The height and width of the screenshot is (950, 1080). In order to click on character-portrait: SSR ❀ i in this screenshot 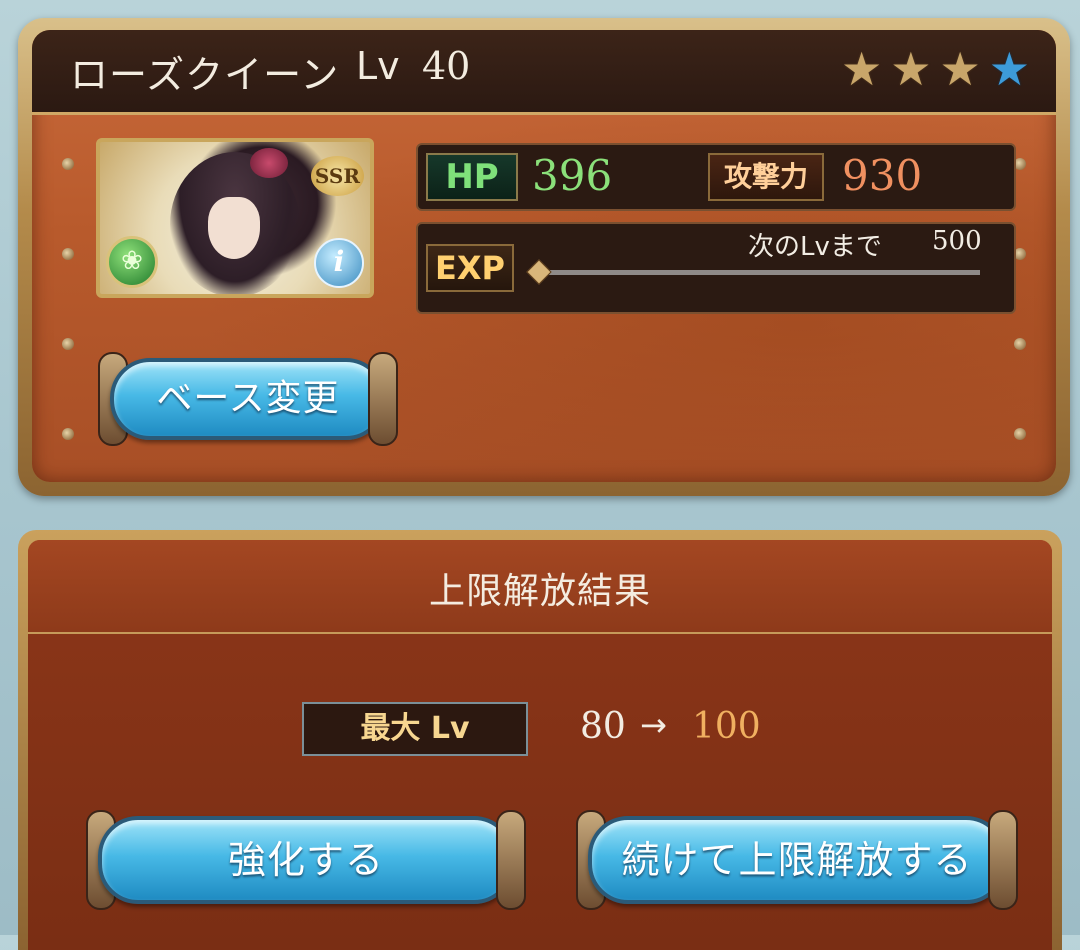, I will do `click(235, 218)`.